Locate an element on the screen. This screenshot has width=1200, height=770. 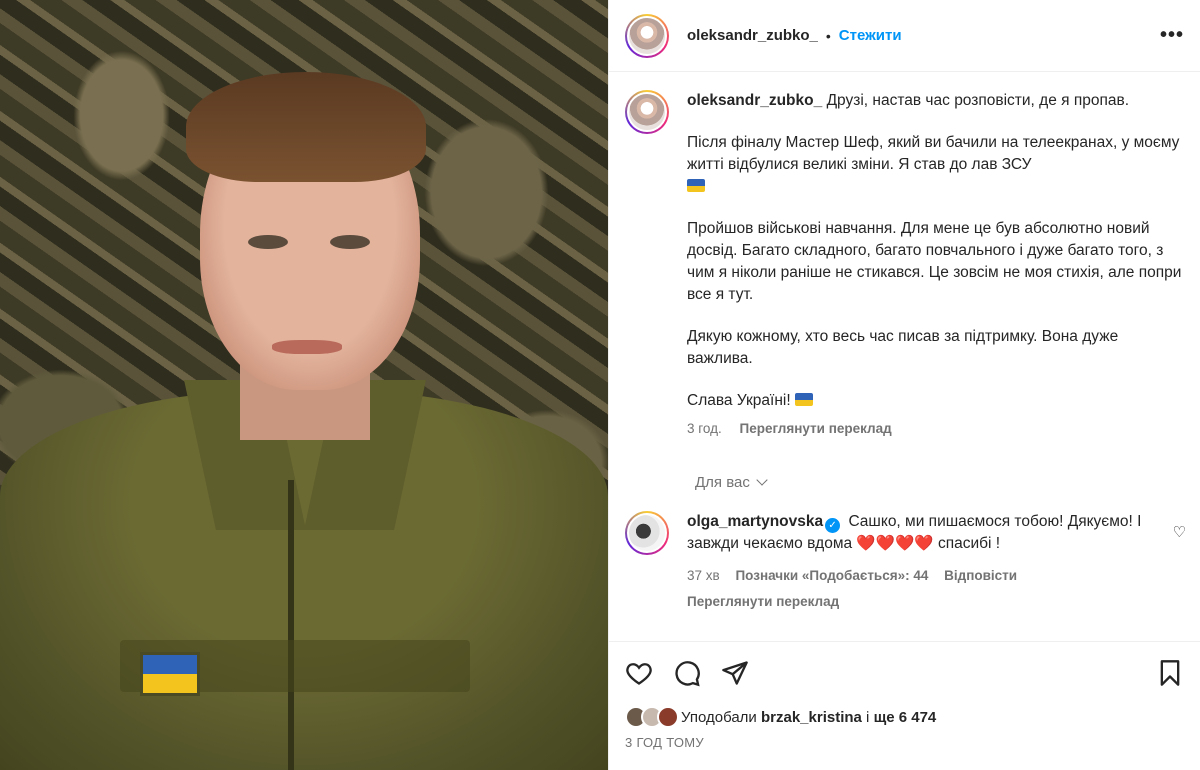
comment-translate-link: Переглянути переклад is located at coordinates (917, 602).